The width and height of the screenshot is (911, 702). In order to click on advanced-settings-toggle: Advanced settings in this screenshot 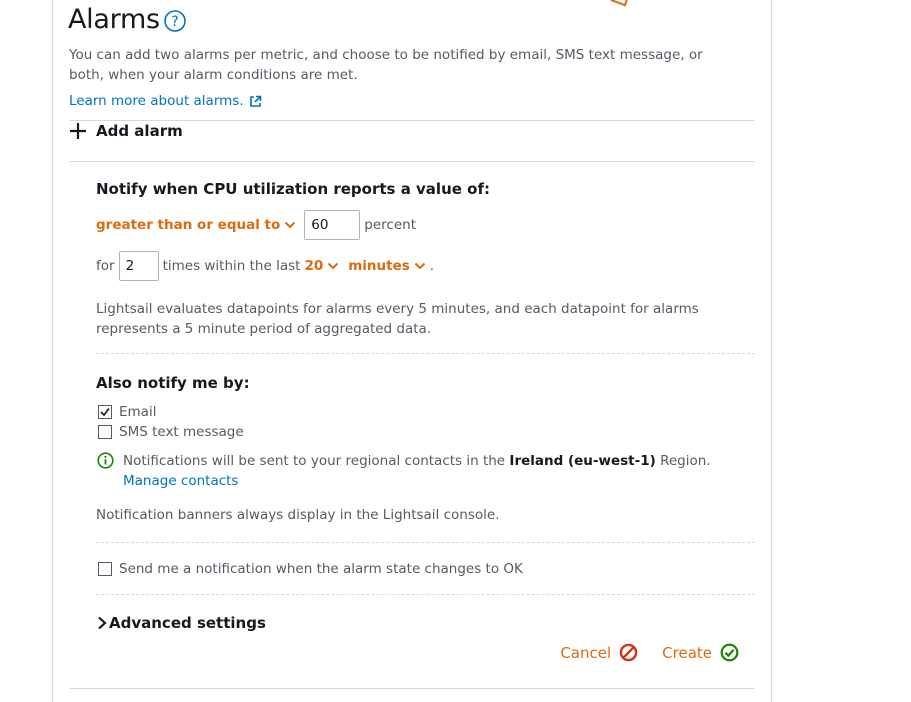, I will do `click(181, 623)`.